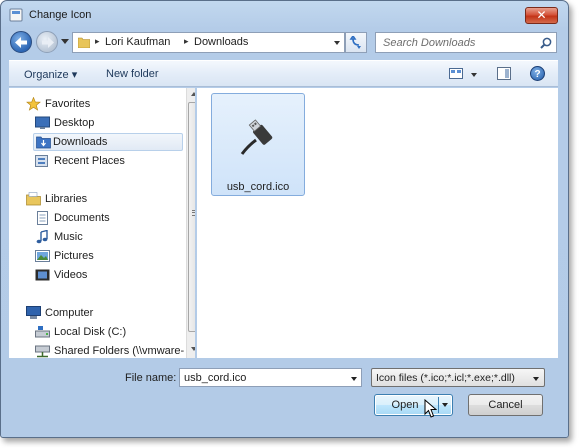 This screenshot has height=448, width=580. I want to click on split-divider, so click(438, 405).